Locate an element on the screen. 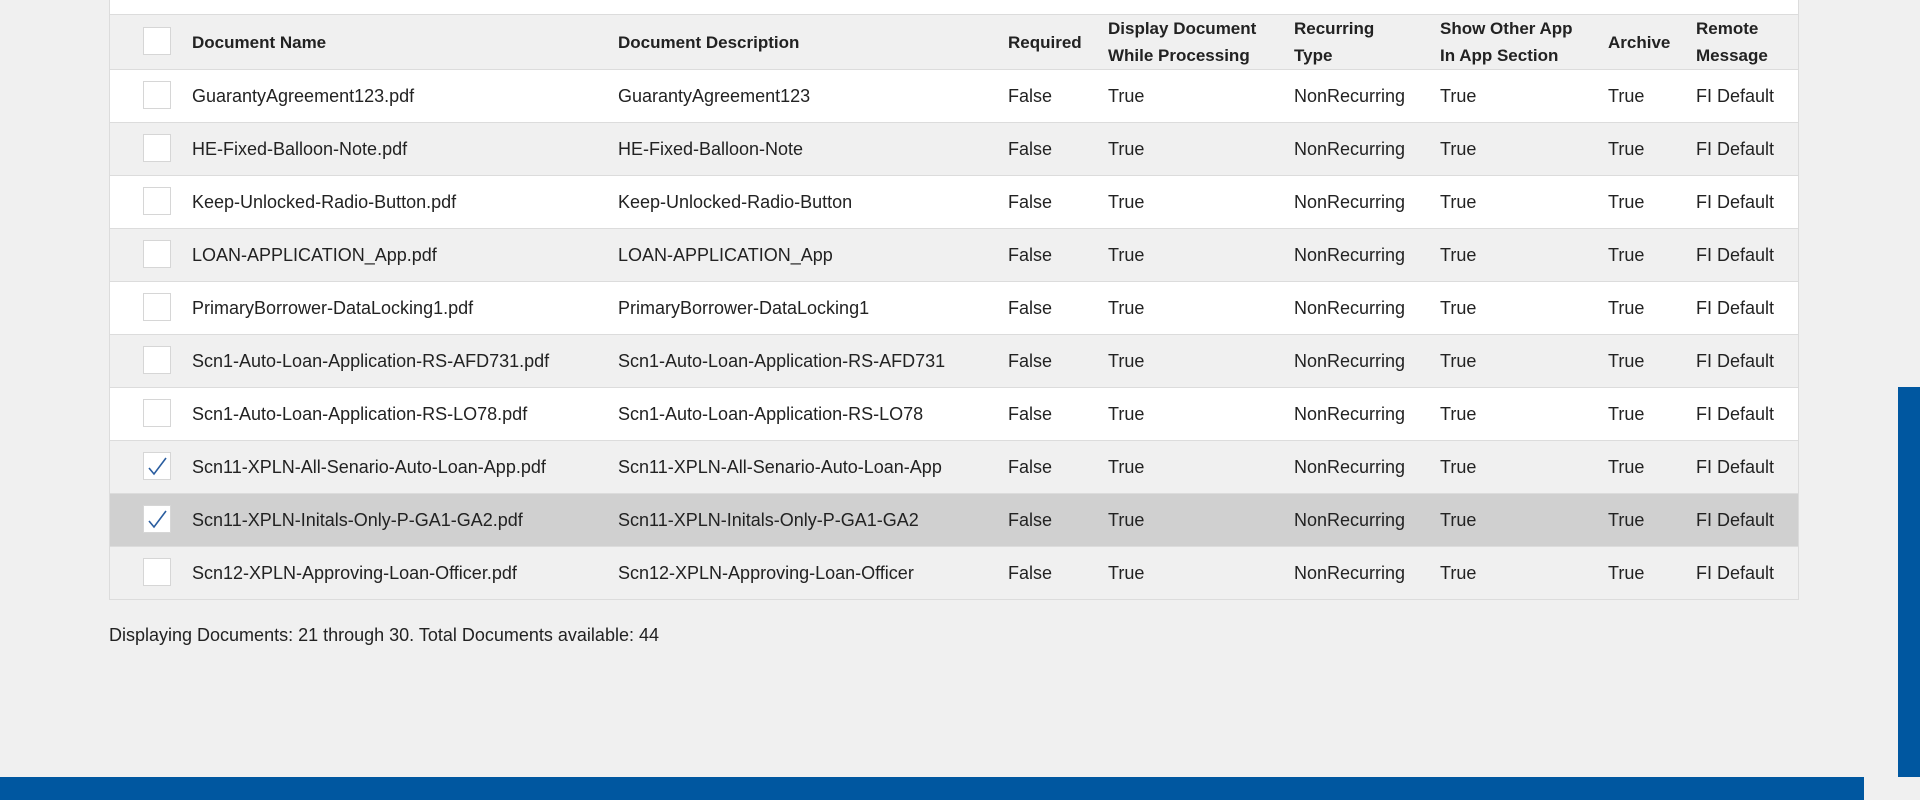 The image size is (1920, 800). cell-document-description: Scn11-XPLN-Initals-Only-P-GA1-GA2 is located at coordinates (768, 519).